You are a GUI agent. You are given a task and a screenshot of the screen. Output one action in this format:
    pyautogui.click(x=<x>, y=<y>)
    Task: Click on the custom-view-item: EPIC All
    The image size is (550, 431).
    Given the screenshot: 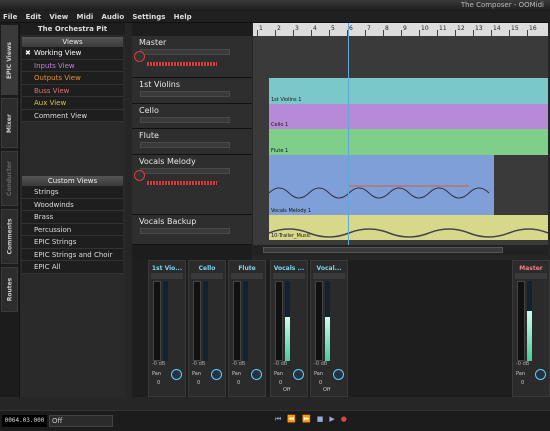 What is the action you would take?
    pyautogui.click(x=72, y=267)
    